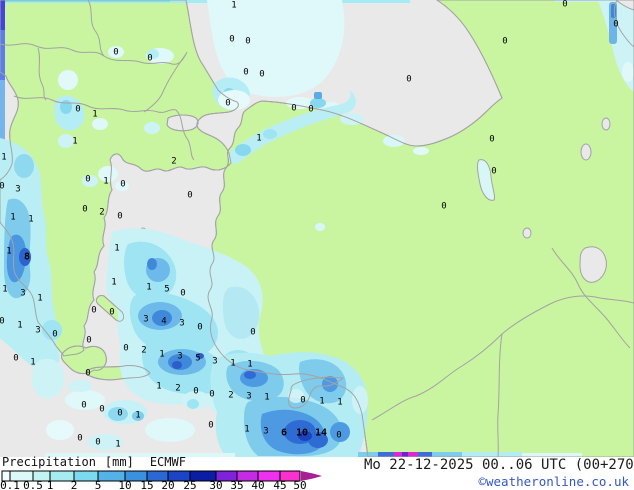 The width and height of the screenshot is (634, 490). Describe the element at coordinates (190, 484) in the screenshot. I see `scale-tick-label: 25` at that location.